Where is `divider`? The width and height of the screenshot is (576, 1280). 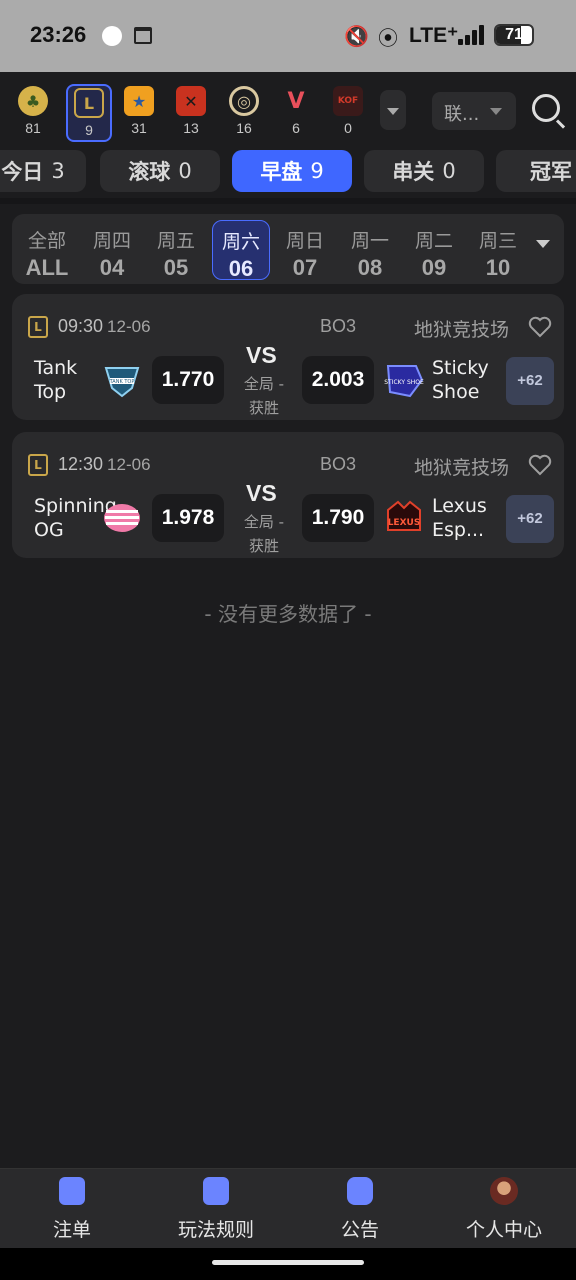 divider is located at coordinates (288, 201).